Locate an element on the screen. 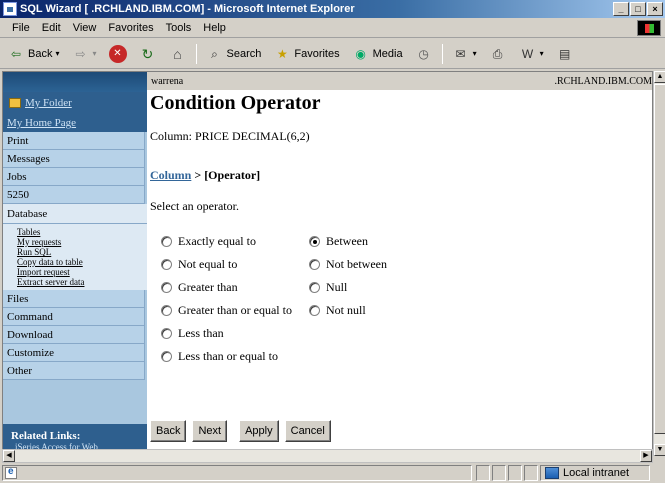  radio-null is located at coordinates (314, 287).